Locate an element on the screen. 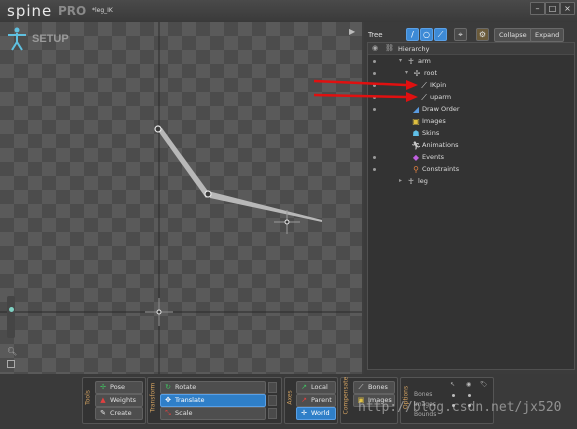 The width and height of the screenshot is (577, 429). tree-row-images: ▣ Images is located at coordinates (471, 122).